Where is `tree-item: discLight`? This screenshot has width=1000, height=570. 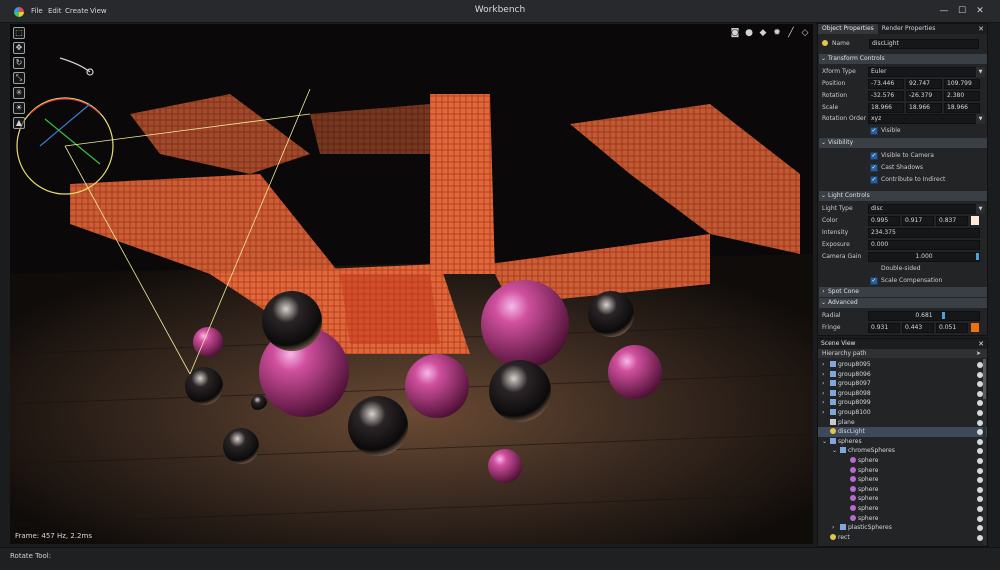 tree-item: discLight is located at coordinates (902, 432).